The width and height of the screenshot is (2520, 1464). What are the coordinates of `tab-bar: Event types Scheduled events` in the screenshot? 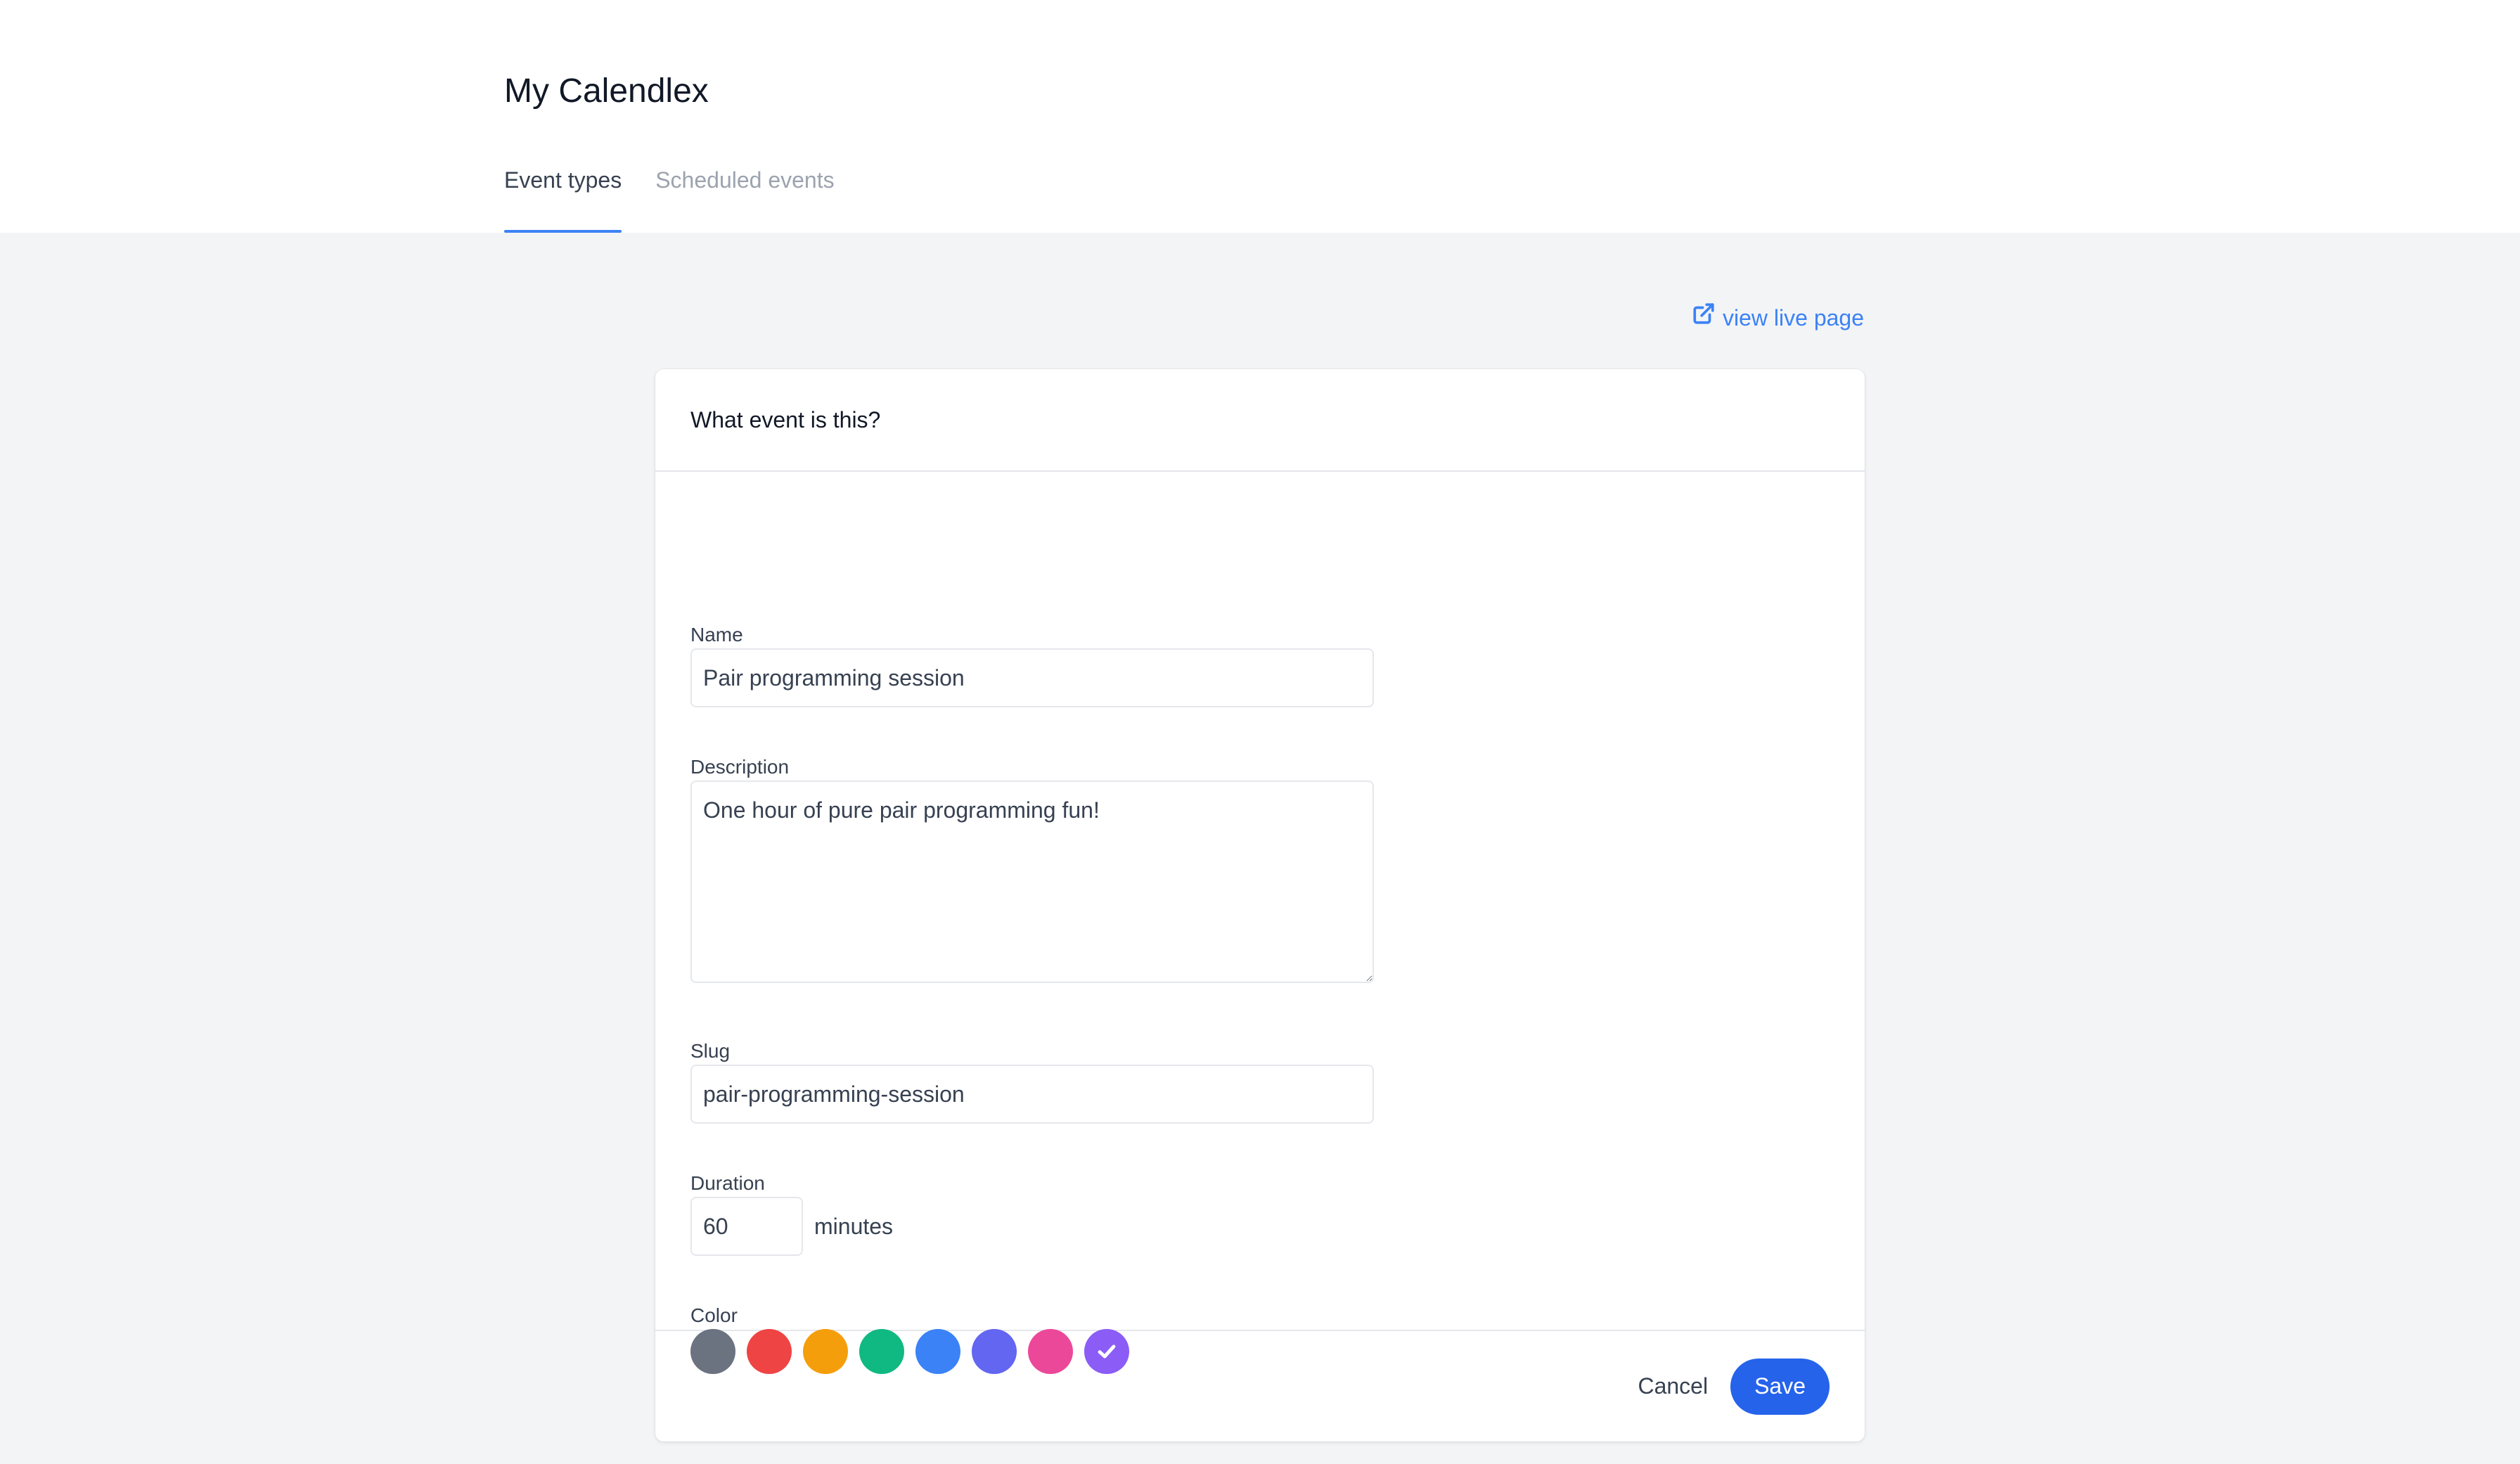 It's located at (669, 197).